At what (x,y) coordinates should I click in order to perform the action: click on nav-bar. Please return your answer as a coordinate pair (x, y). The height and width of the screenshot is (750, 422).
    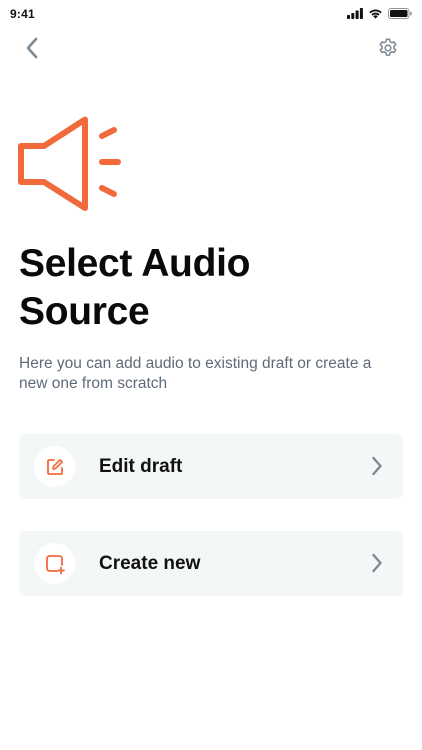
    Looking at the image, I should click on (211, 50).